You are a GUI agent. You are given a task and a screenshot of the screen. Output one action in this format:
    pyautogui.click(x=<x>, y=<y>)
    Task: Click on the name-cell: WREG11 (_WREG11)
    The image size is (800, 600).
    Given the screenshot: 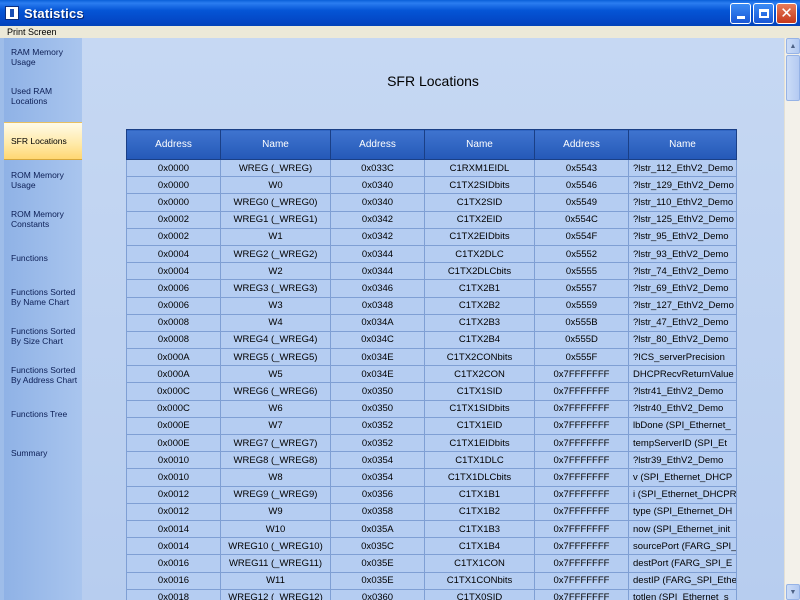 What is the action you would take?
    pyautogui.click(x=275, y=563)
    